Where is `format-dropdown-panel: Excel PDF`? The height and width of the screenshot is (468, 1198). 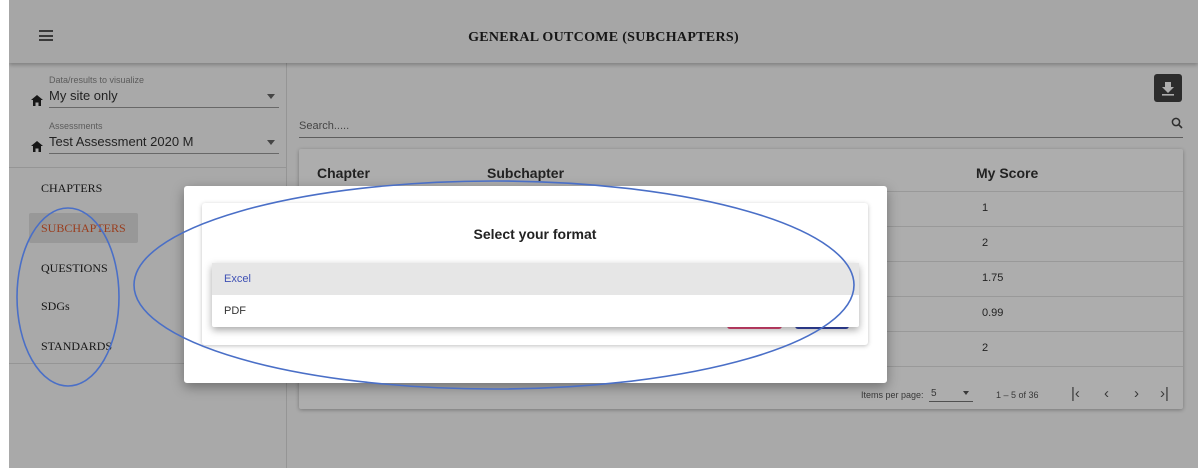 format-dropdown-panel: Excel PDF is located at coordinates (535, 295).